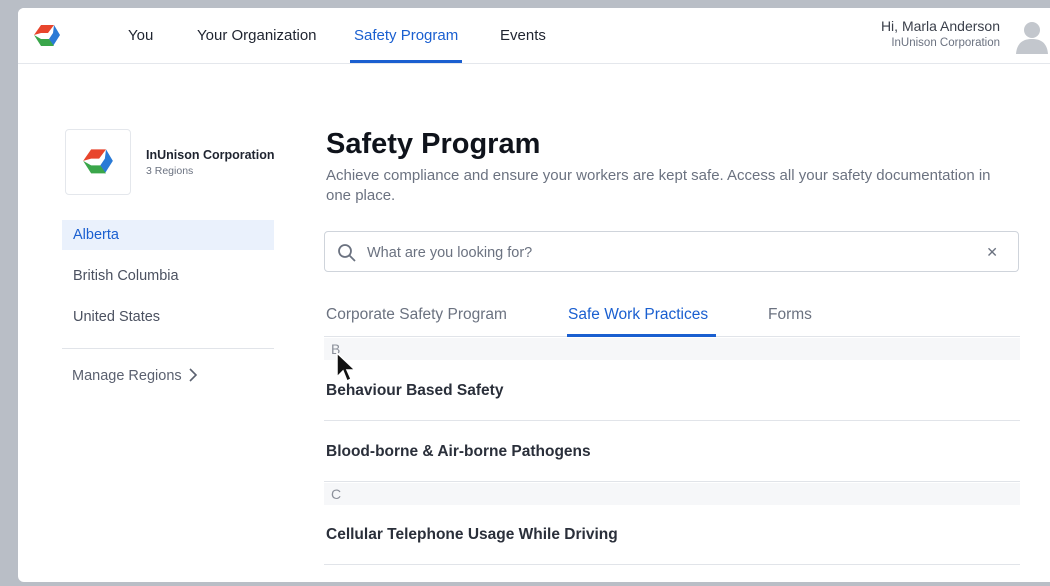 The width and height of the screenshot is (1050, 586). What do you see at coordinates (790, 315) in the screenshot?
I see `tab-forms: Forms` at bounding box center [790, 315].